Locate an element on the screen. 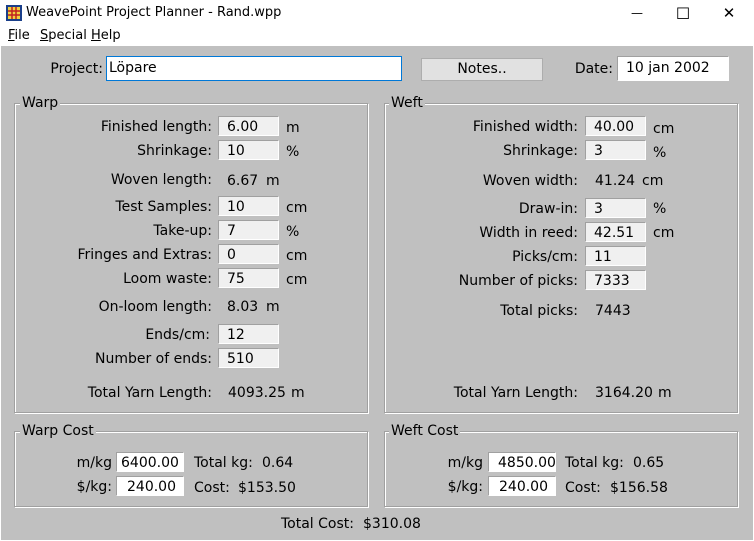 This screenshot has width=754, height=541. weft-finished-width-input: 40.00 is located at coordinates (615, 126).